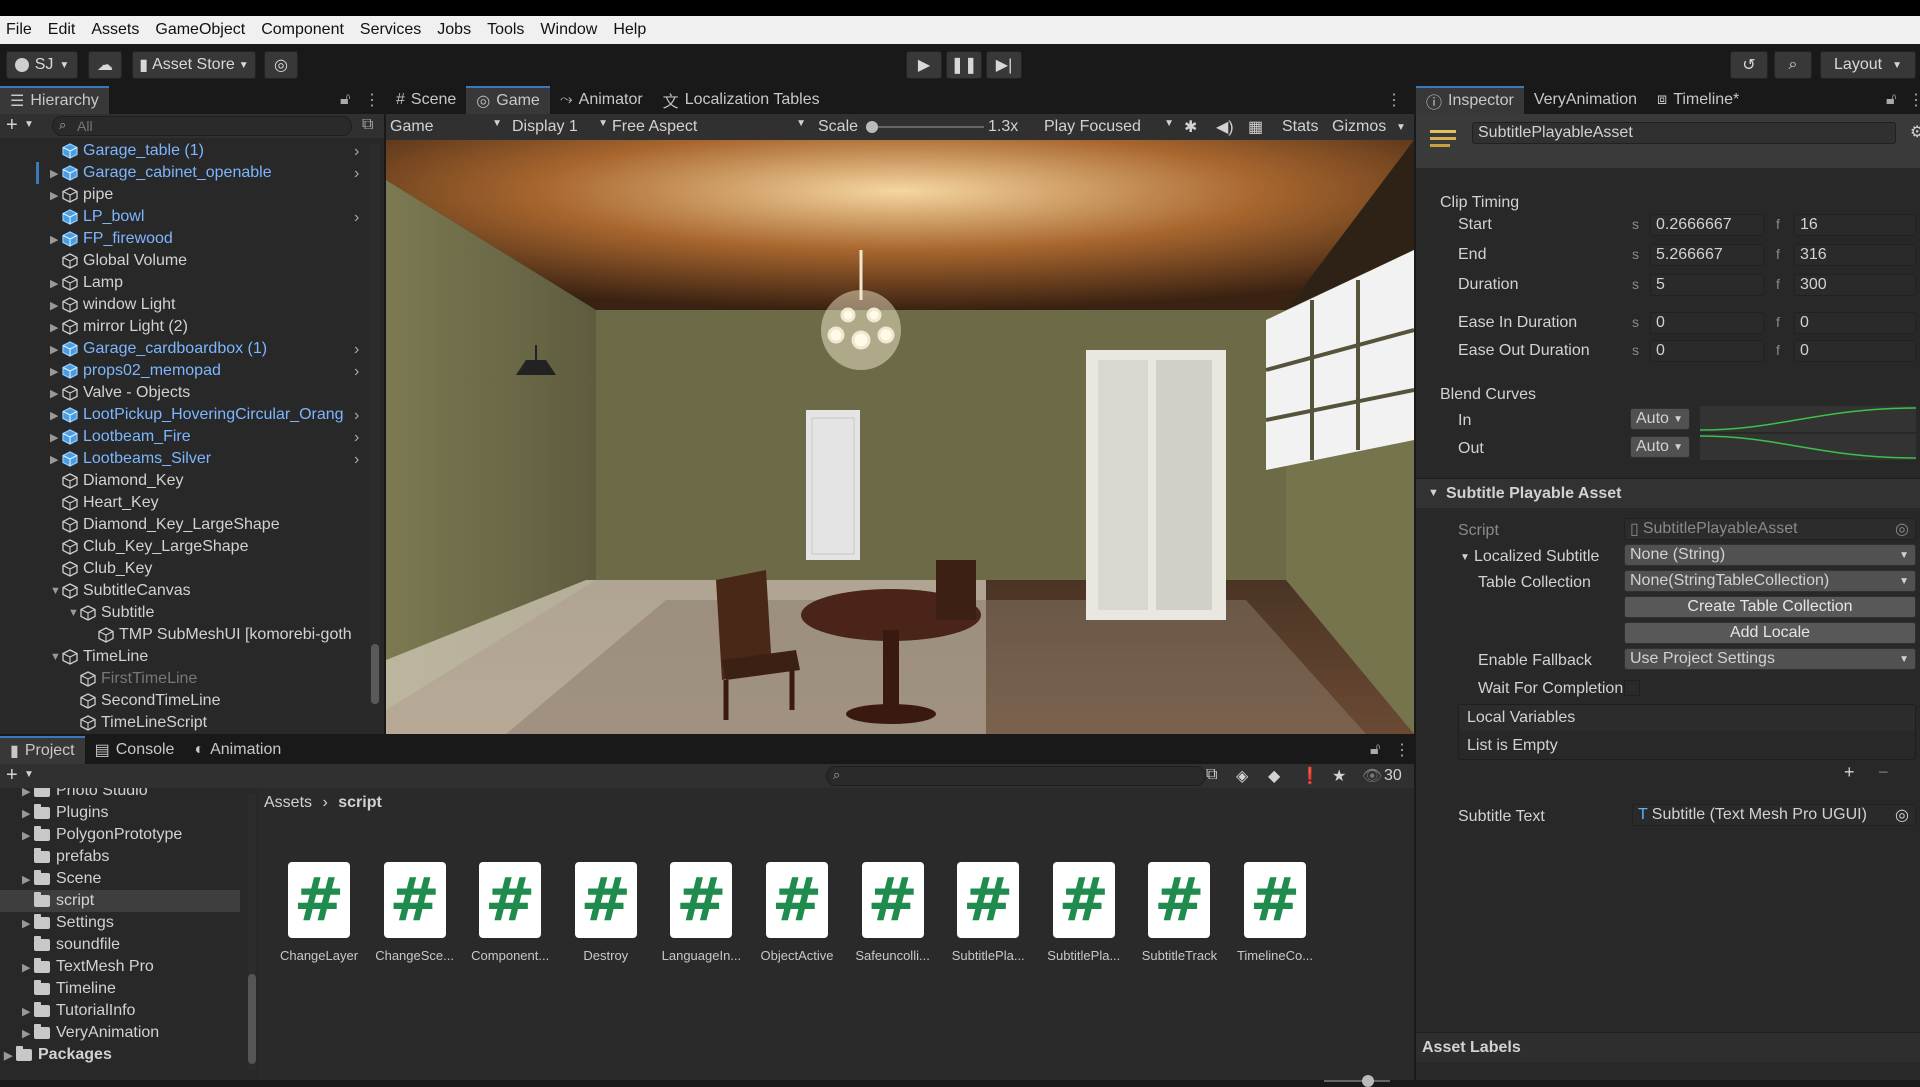 Image resolution: width=1920 pixels, height=1087 pixels. I want to click on hierarchy-item: ▼ TimeLine, so click(210, 657).